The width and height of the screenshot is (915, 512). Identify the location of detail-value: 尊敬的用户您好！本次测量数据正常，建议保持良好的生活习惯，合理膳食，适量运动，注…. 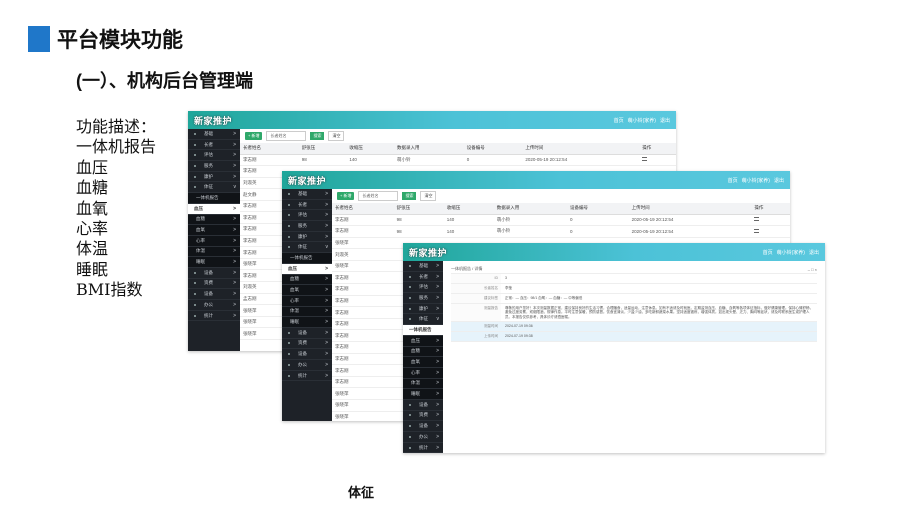
(659, 312).